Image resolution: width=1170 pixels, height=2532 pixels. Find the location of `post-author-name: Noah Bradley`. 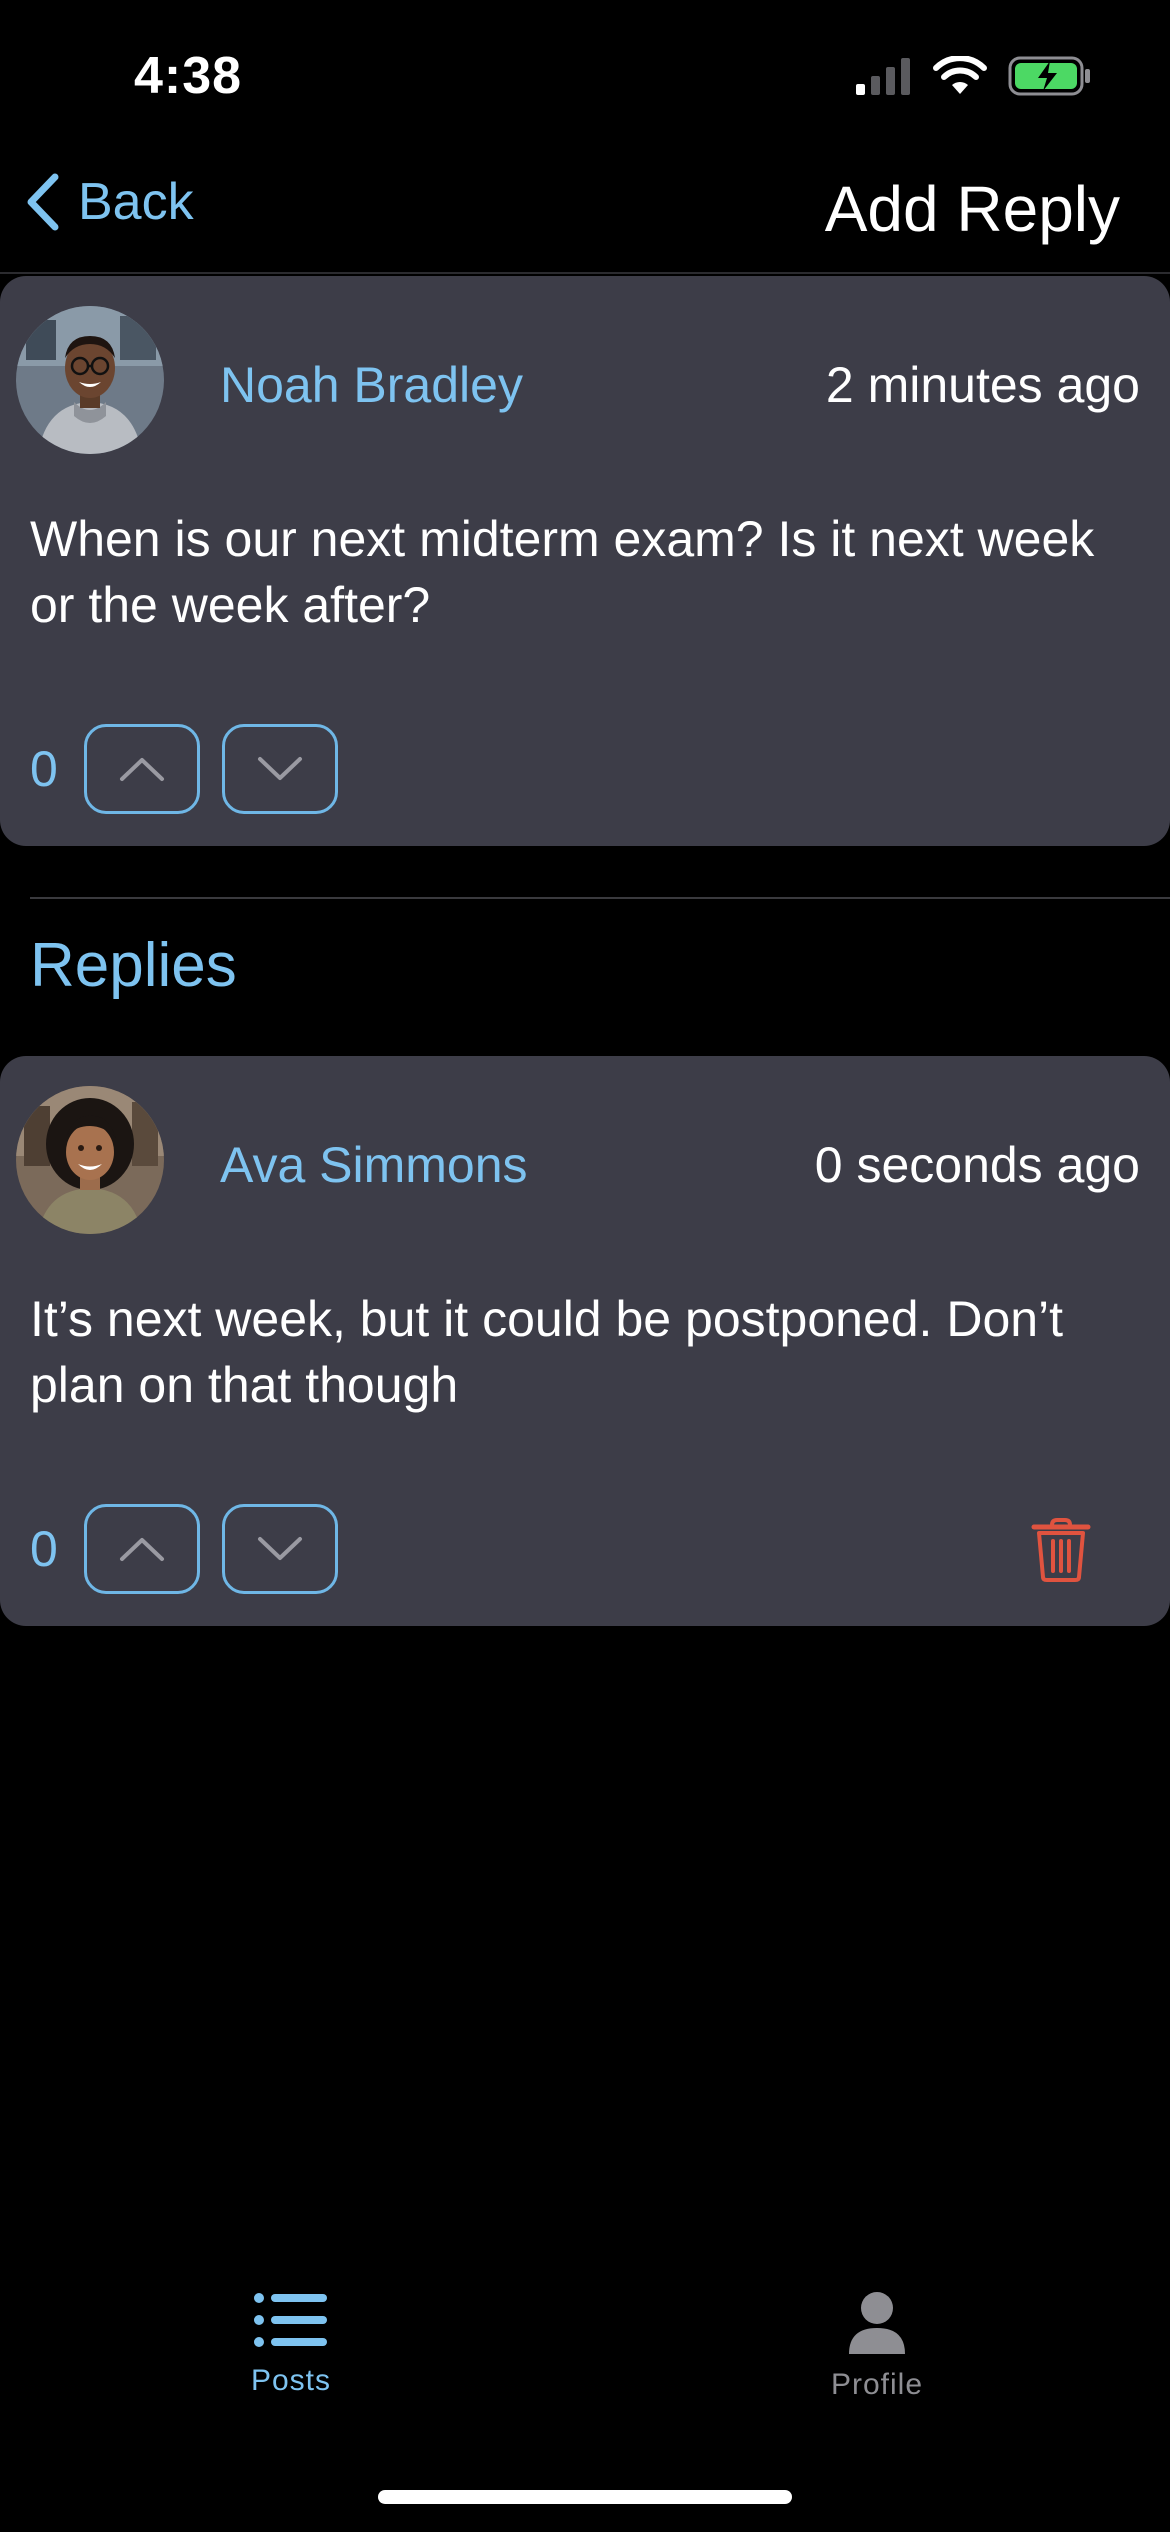

post-author-name: Noah Bradley is located at coordinates (371, 385).